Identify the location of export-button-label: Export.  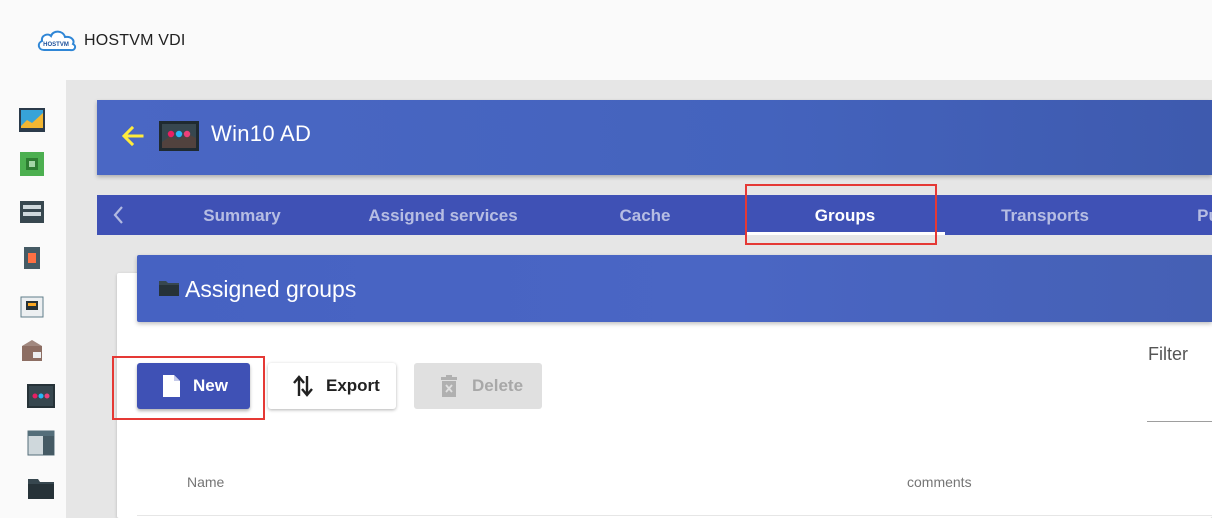
(353, 385).